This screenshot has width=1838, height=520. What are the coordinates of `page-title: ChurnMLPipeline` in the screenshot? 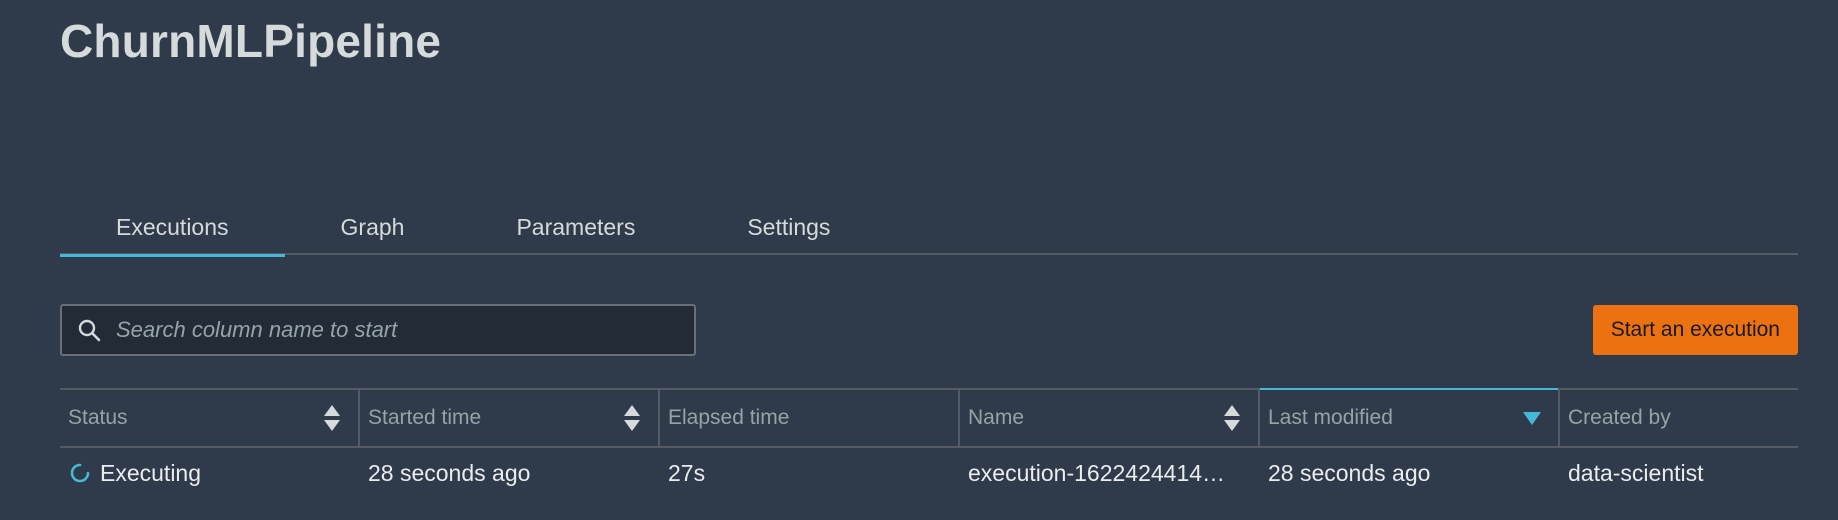 It's located at (251, 41).